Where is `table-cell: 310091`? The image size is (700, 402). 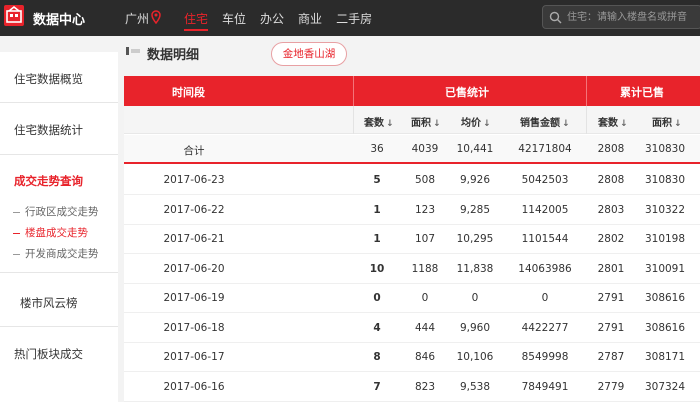 table-cell: 310091 is located at coordinates (665, 268).